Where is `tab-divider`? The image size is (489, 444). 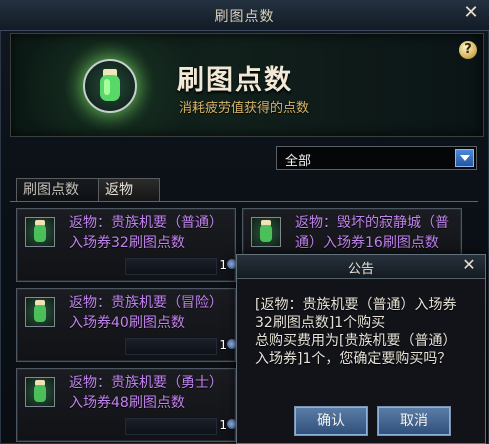
tab-divider is located at coordinates (244, 201).